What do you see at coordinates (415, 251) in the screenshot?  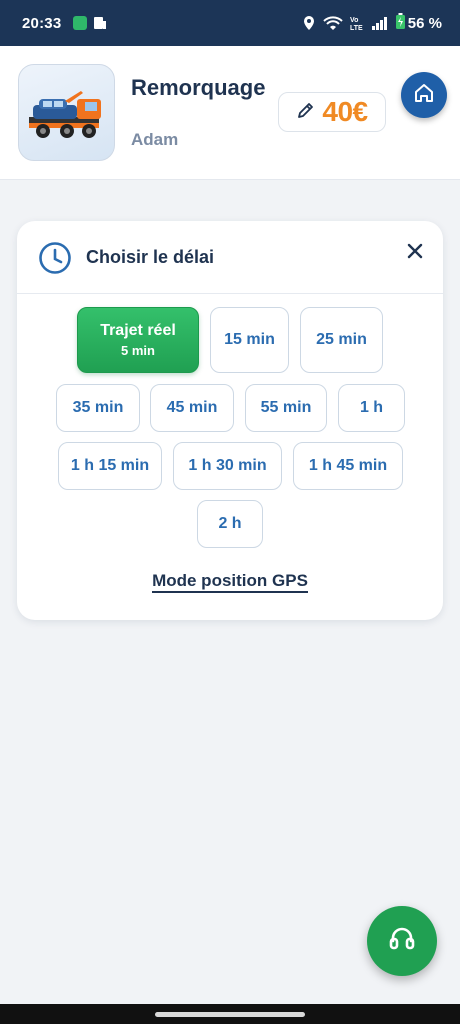 I see `close-icon` at bounding box center [415, 251].